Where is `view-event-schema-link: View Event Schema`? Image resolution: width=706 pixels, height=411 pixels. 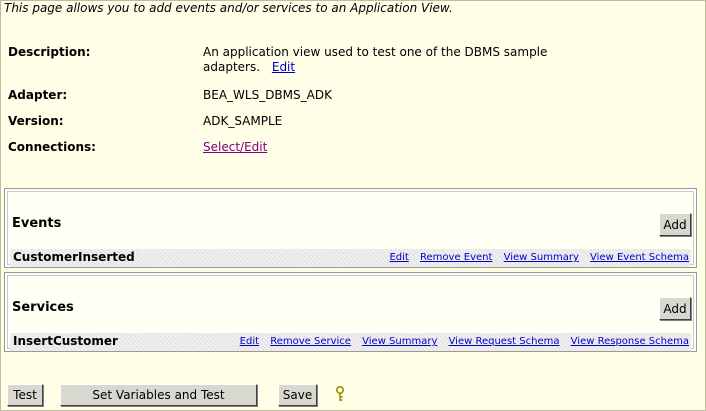
view-event-schema-link: View Event Schema is located at coordinates (639, 257).